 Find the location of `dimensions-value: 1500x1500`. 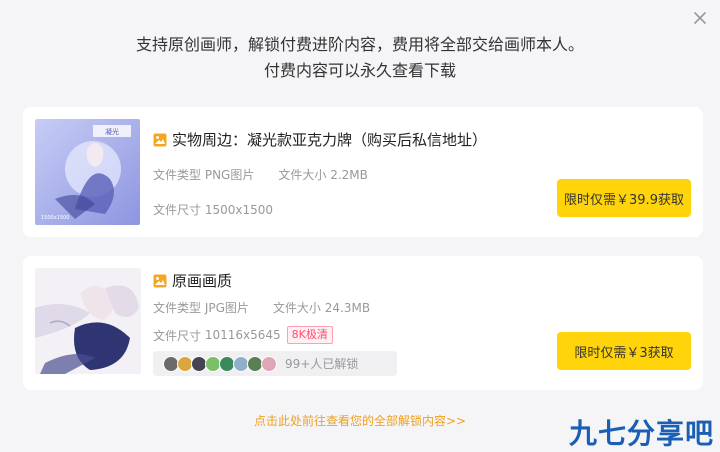

dimensions-value: 1500x1500 is located at coordinates (239, 209).